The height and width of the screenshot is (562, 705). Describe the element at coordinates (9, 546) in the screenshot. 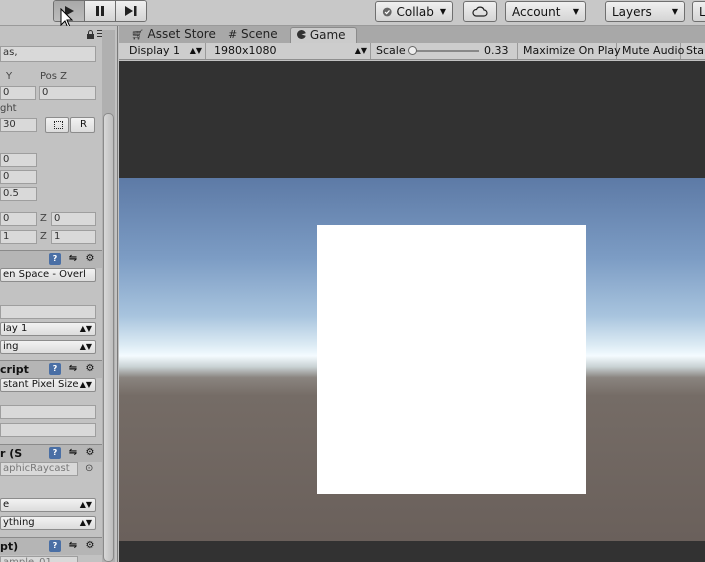

I see `script-component-title: pt)` at that location.